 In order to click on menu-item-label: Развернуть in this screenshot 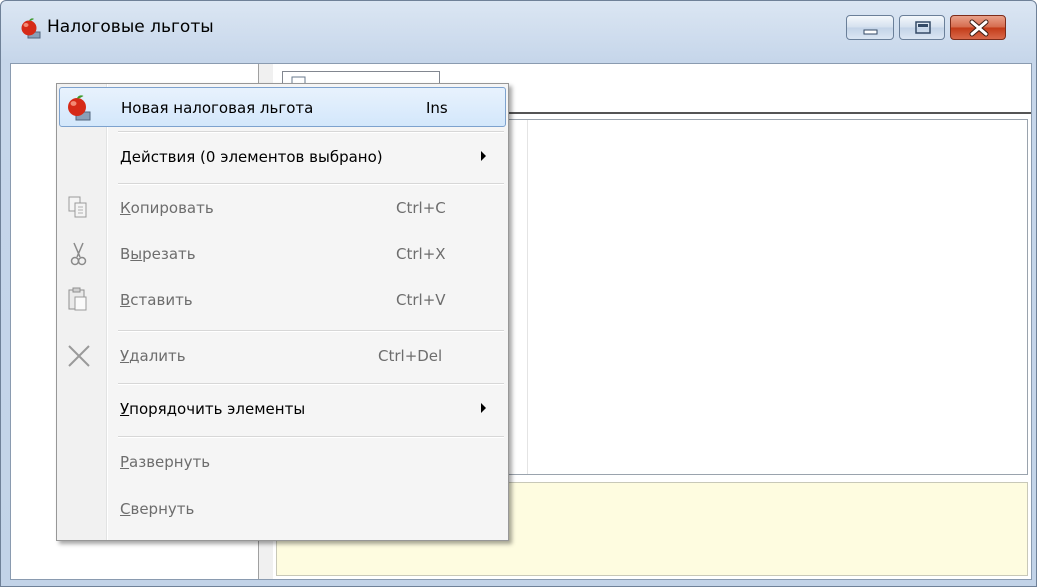, I will do `click(165, 462)`.